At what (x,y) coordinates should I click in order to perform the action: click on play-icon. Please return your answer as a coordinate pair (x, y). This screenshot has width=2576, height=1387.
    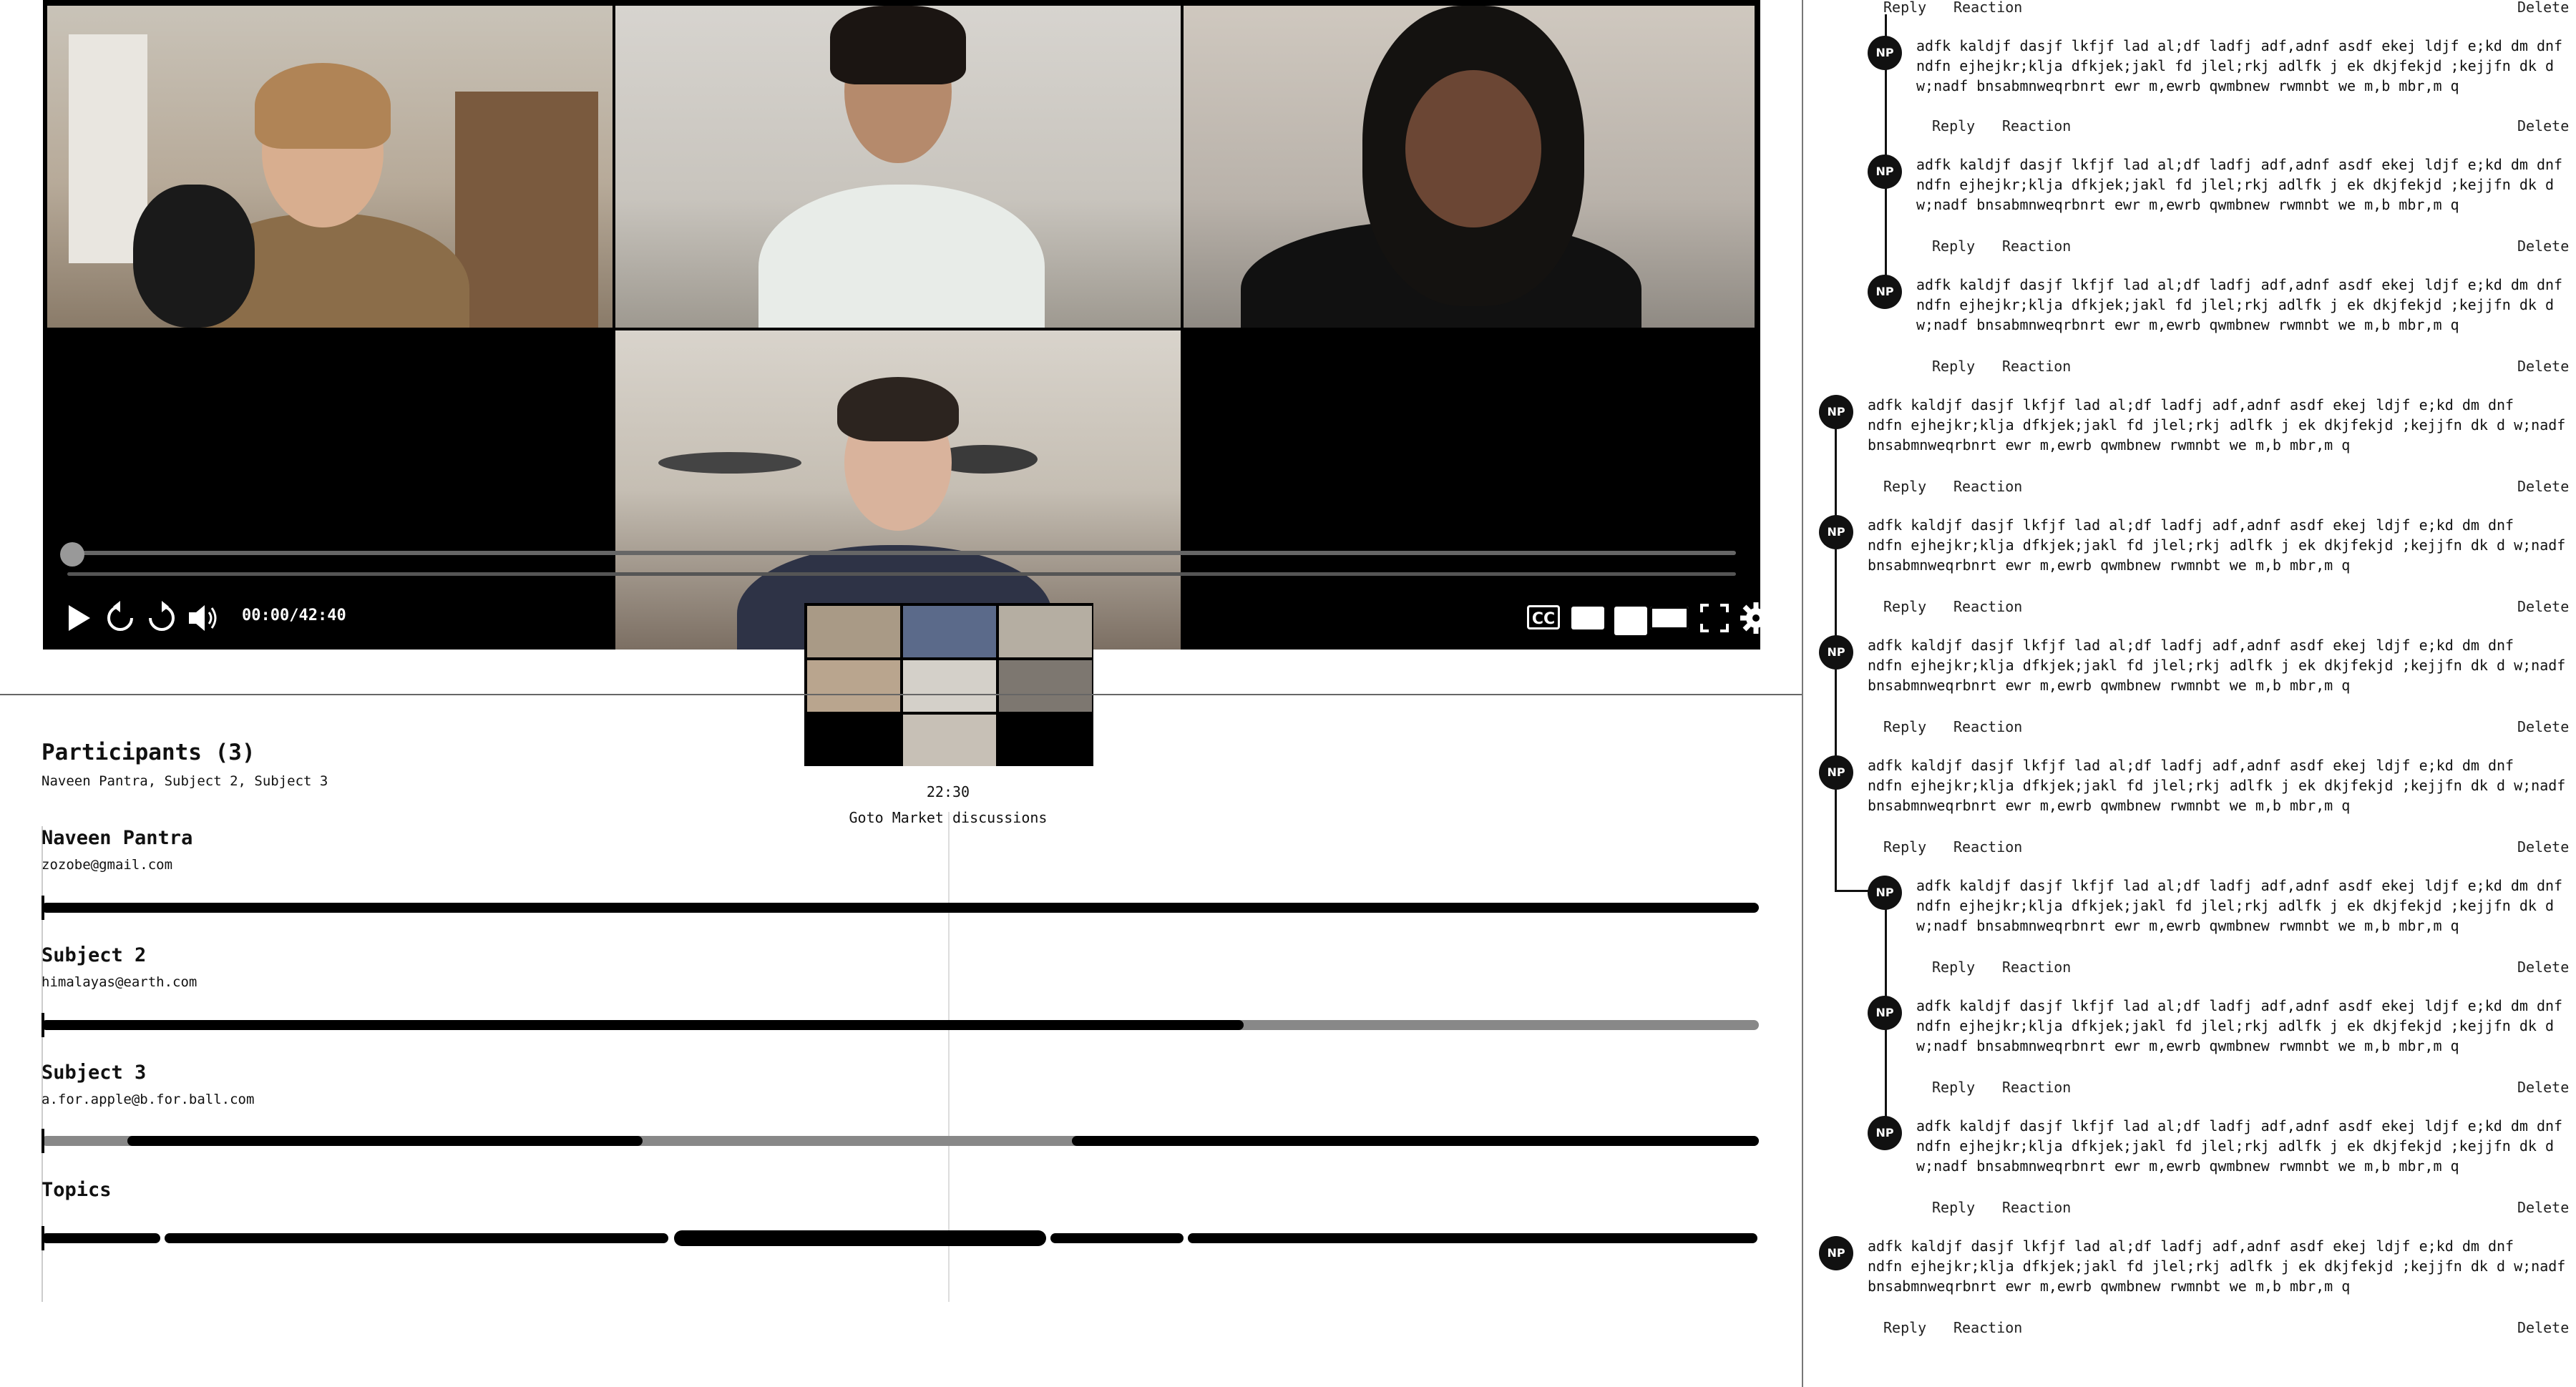
    Looking at the image, I should click on (77, 618).